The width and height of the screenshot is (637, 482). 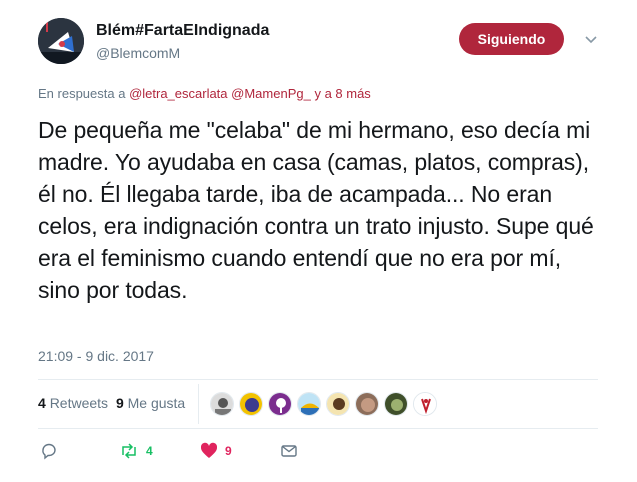 I want to click on tweet-stats: 4 Retweets 9 Me gusta, so click(x=113, y=403).